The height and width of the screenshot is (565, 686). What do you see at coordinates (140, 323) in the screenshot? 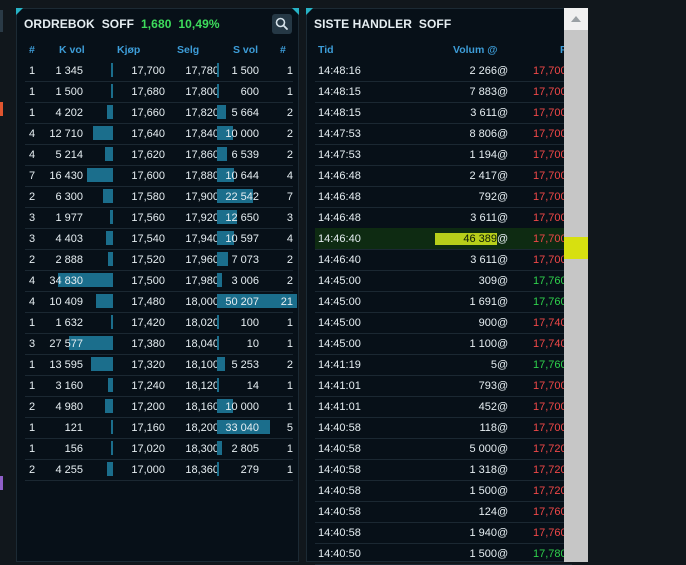
I see `buy-price: 17,420` at bounding box center [140, 323].